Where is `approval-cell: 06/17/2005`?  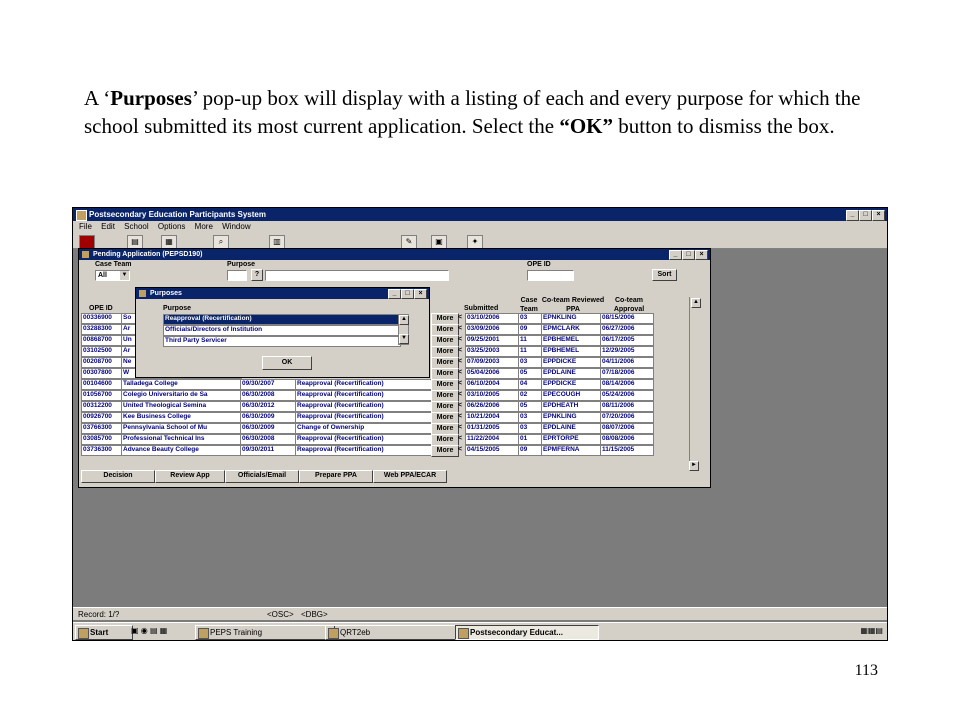
approval-cell: 06/17/2005 is located at coordinates (627, 340).